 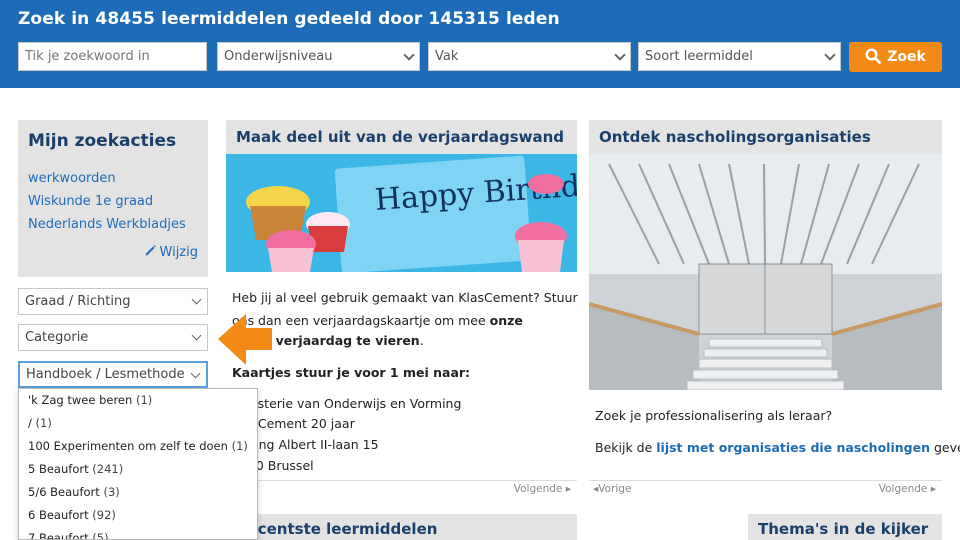 I want to click on handboek-select: Handboek / Lesmethode, so click(x=113, y=374).